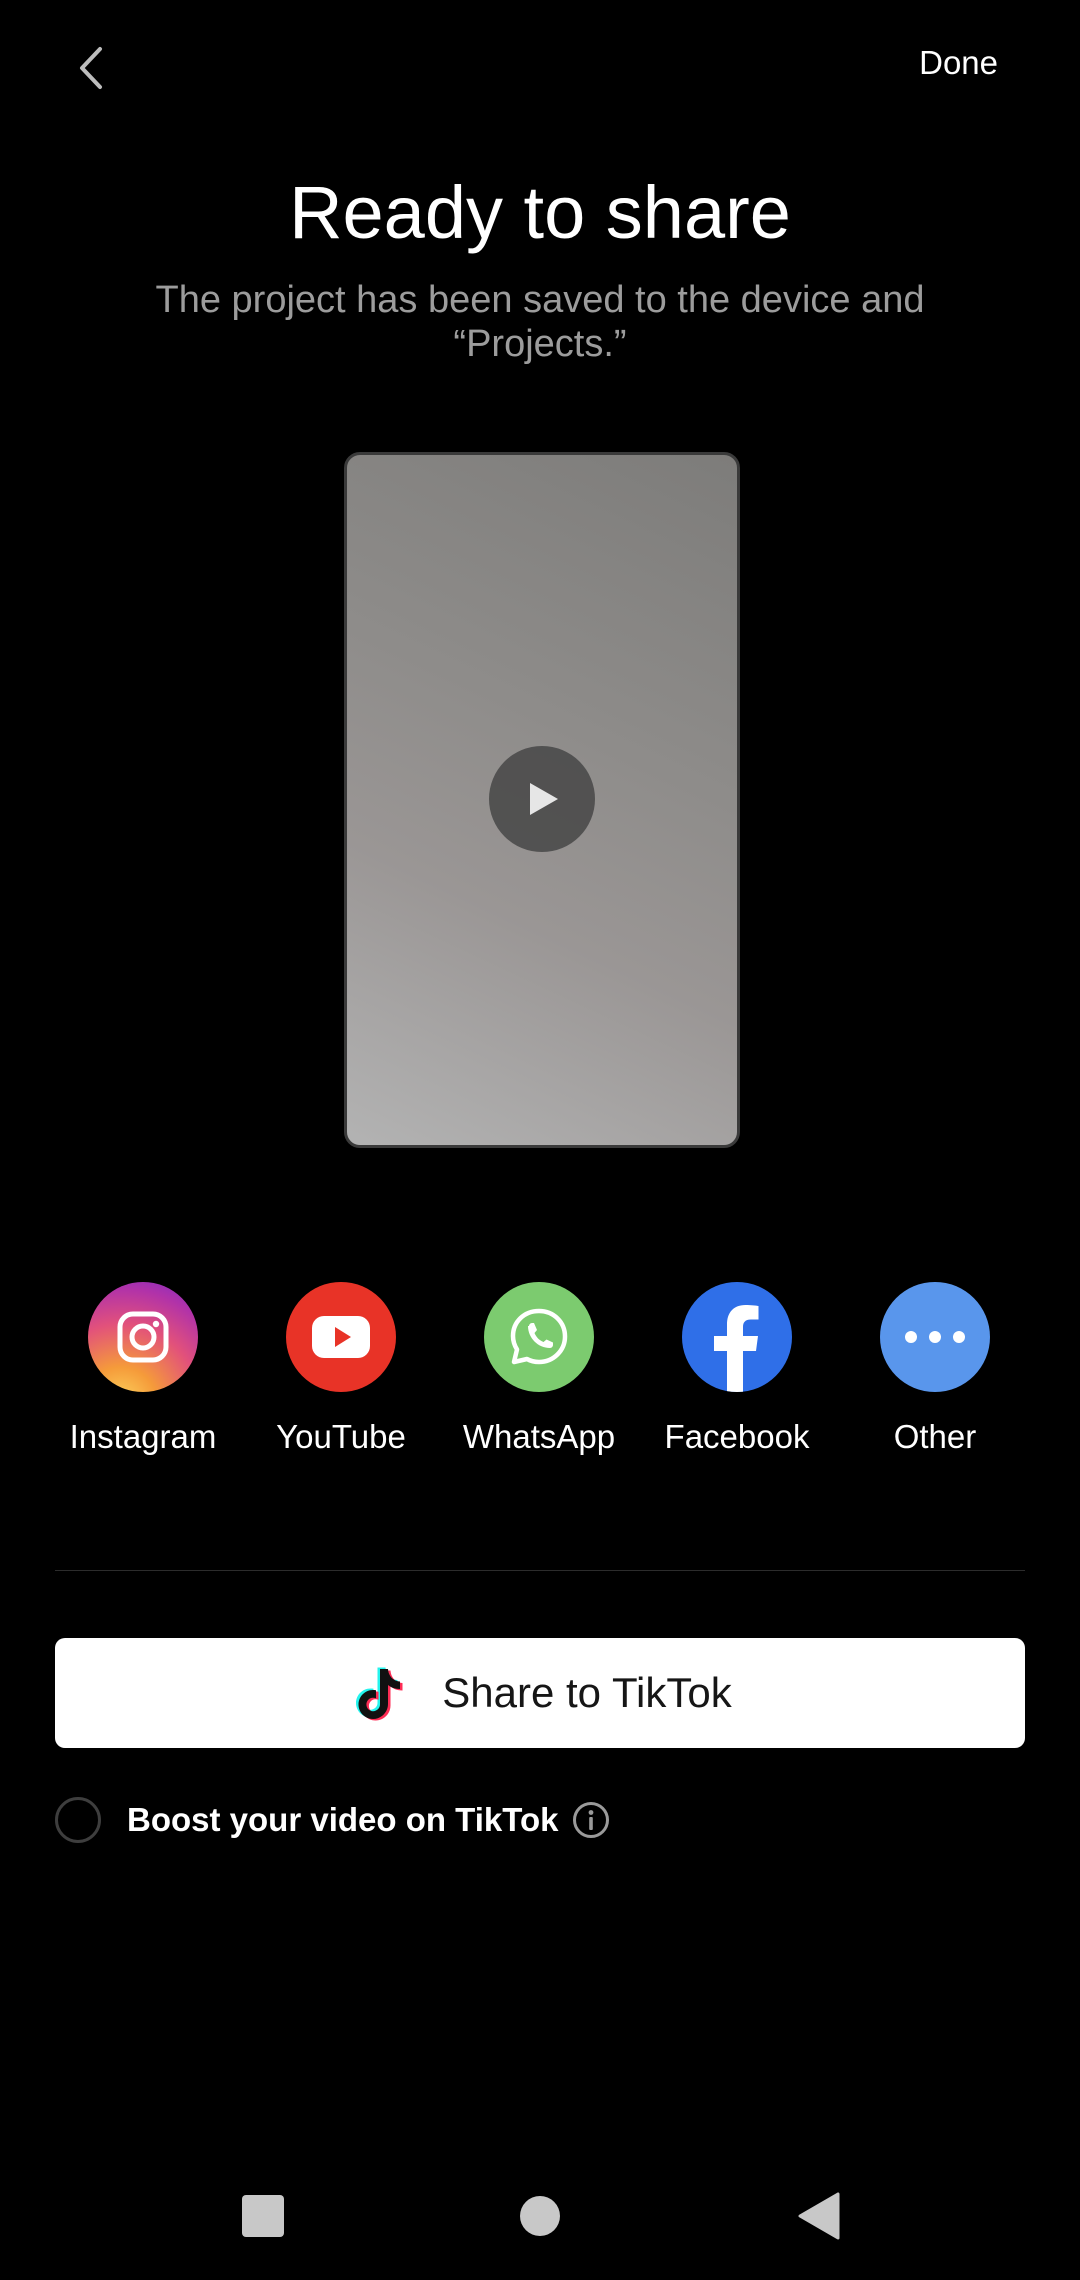  What do you see at coordinates (540, 1570) in the screenshot?
I see `divider` at bounding box center [540, 1570].